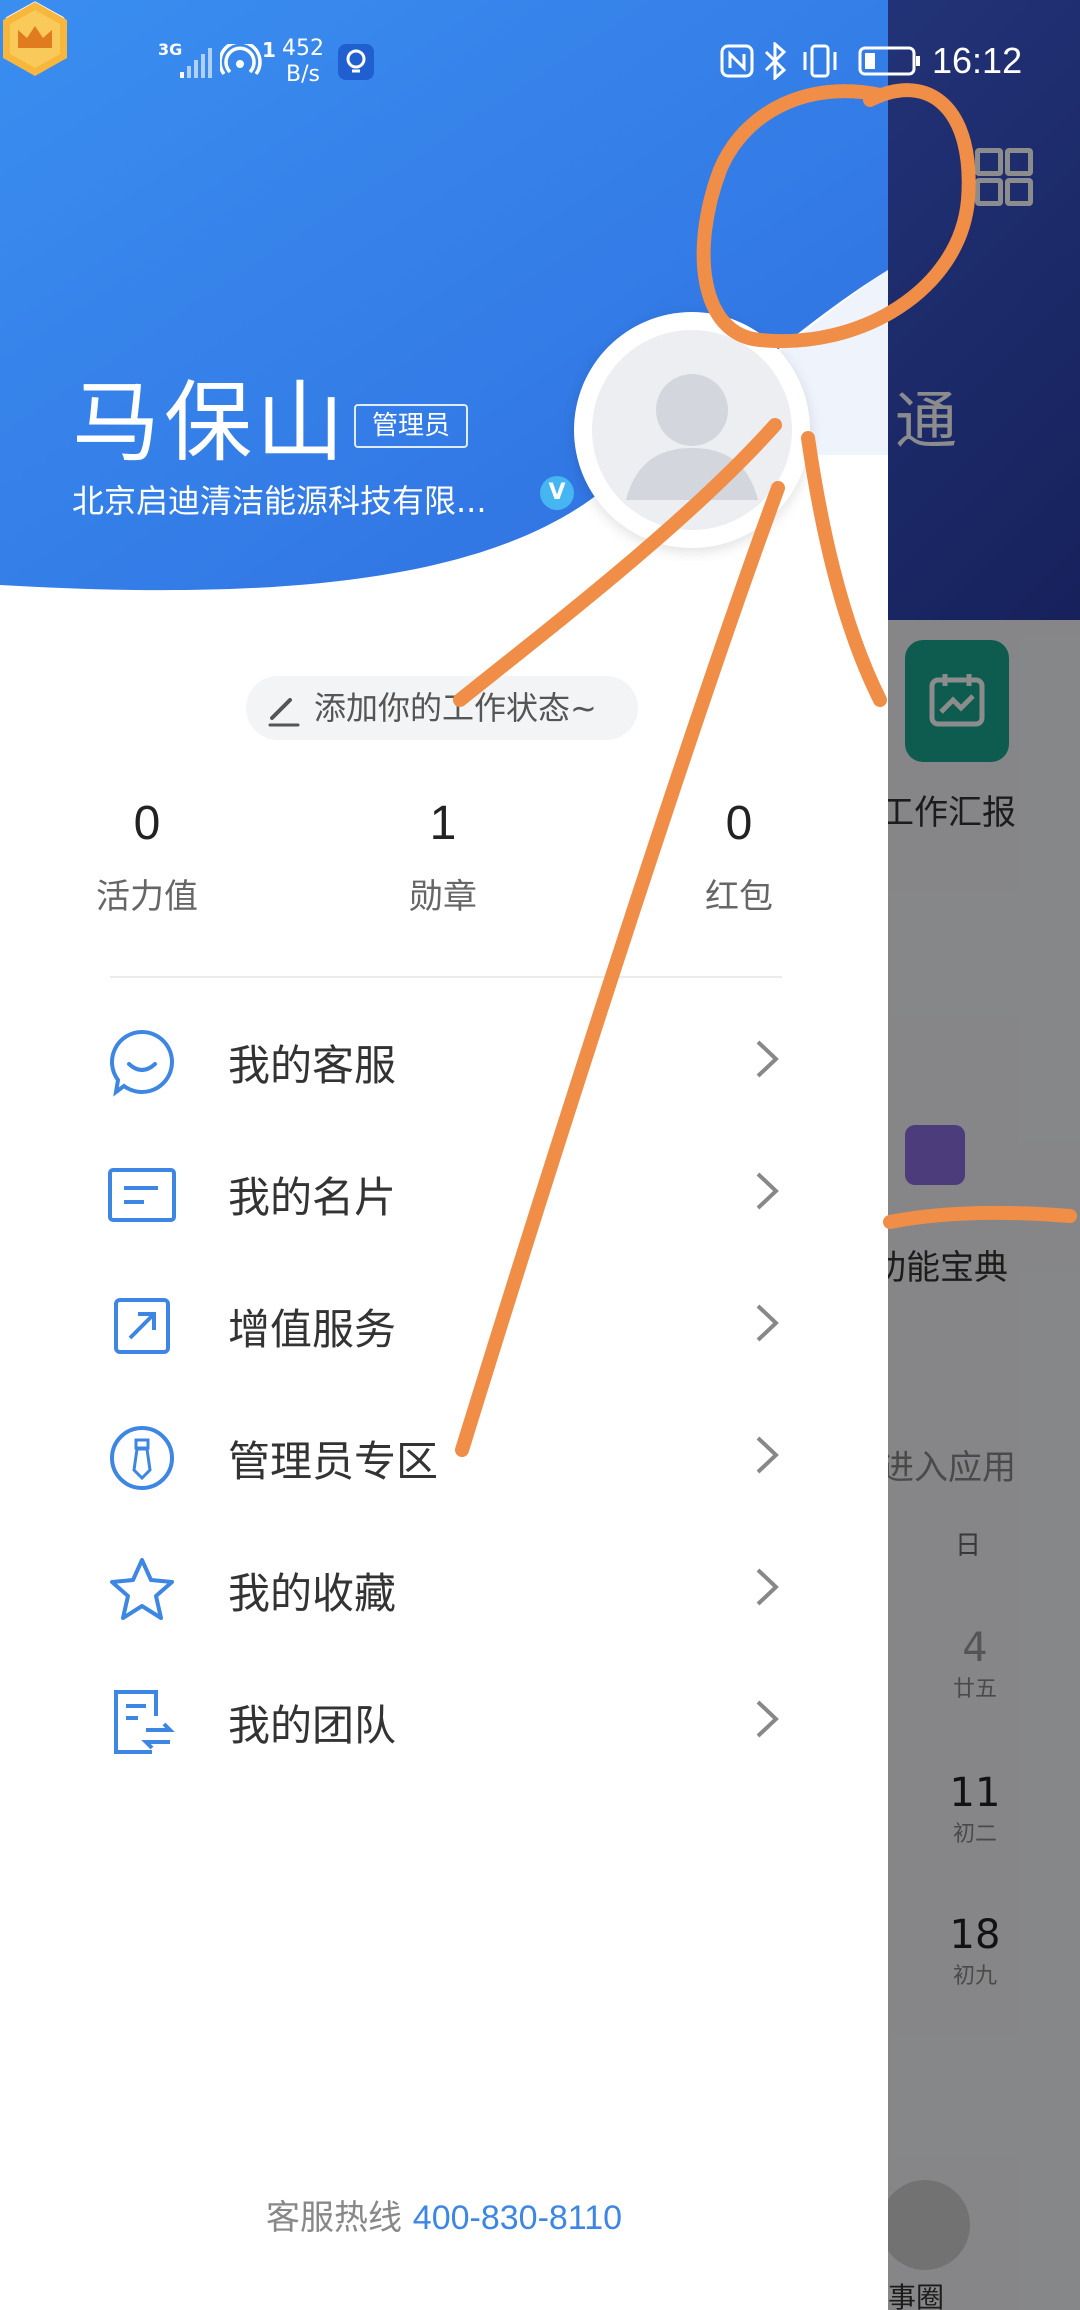  Describe the element at coordinates (312, 1065) in the screenshot. I see `menu-label: 我的客服` at that location.